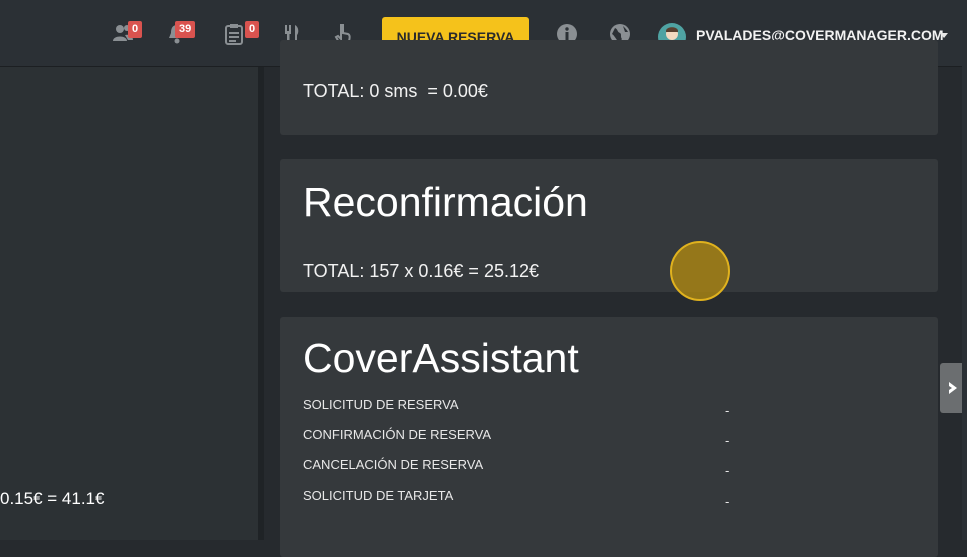 The image size is (967, 557). What do you see at coordinates (393, 464) in the screenshot?
I see `assistant-row-label: CANCELACIÓN DE RESERVA` at bounding box center [393, 464].